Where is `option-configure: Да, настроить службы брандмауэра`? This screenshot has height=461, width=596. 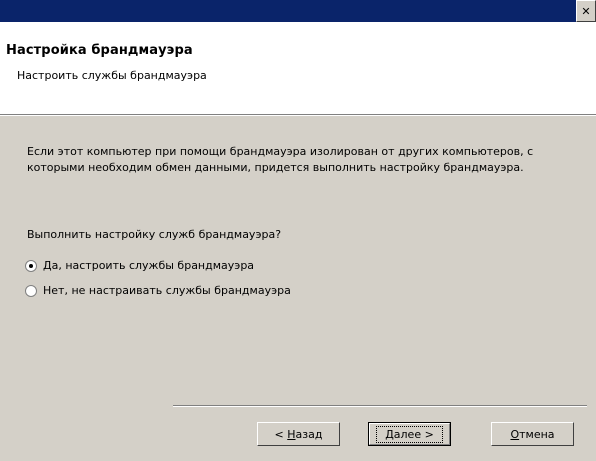
option-configure: Да, настроить службы брандмауэра is located at coordinates (139, 265).